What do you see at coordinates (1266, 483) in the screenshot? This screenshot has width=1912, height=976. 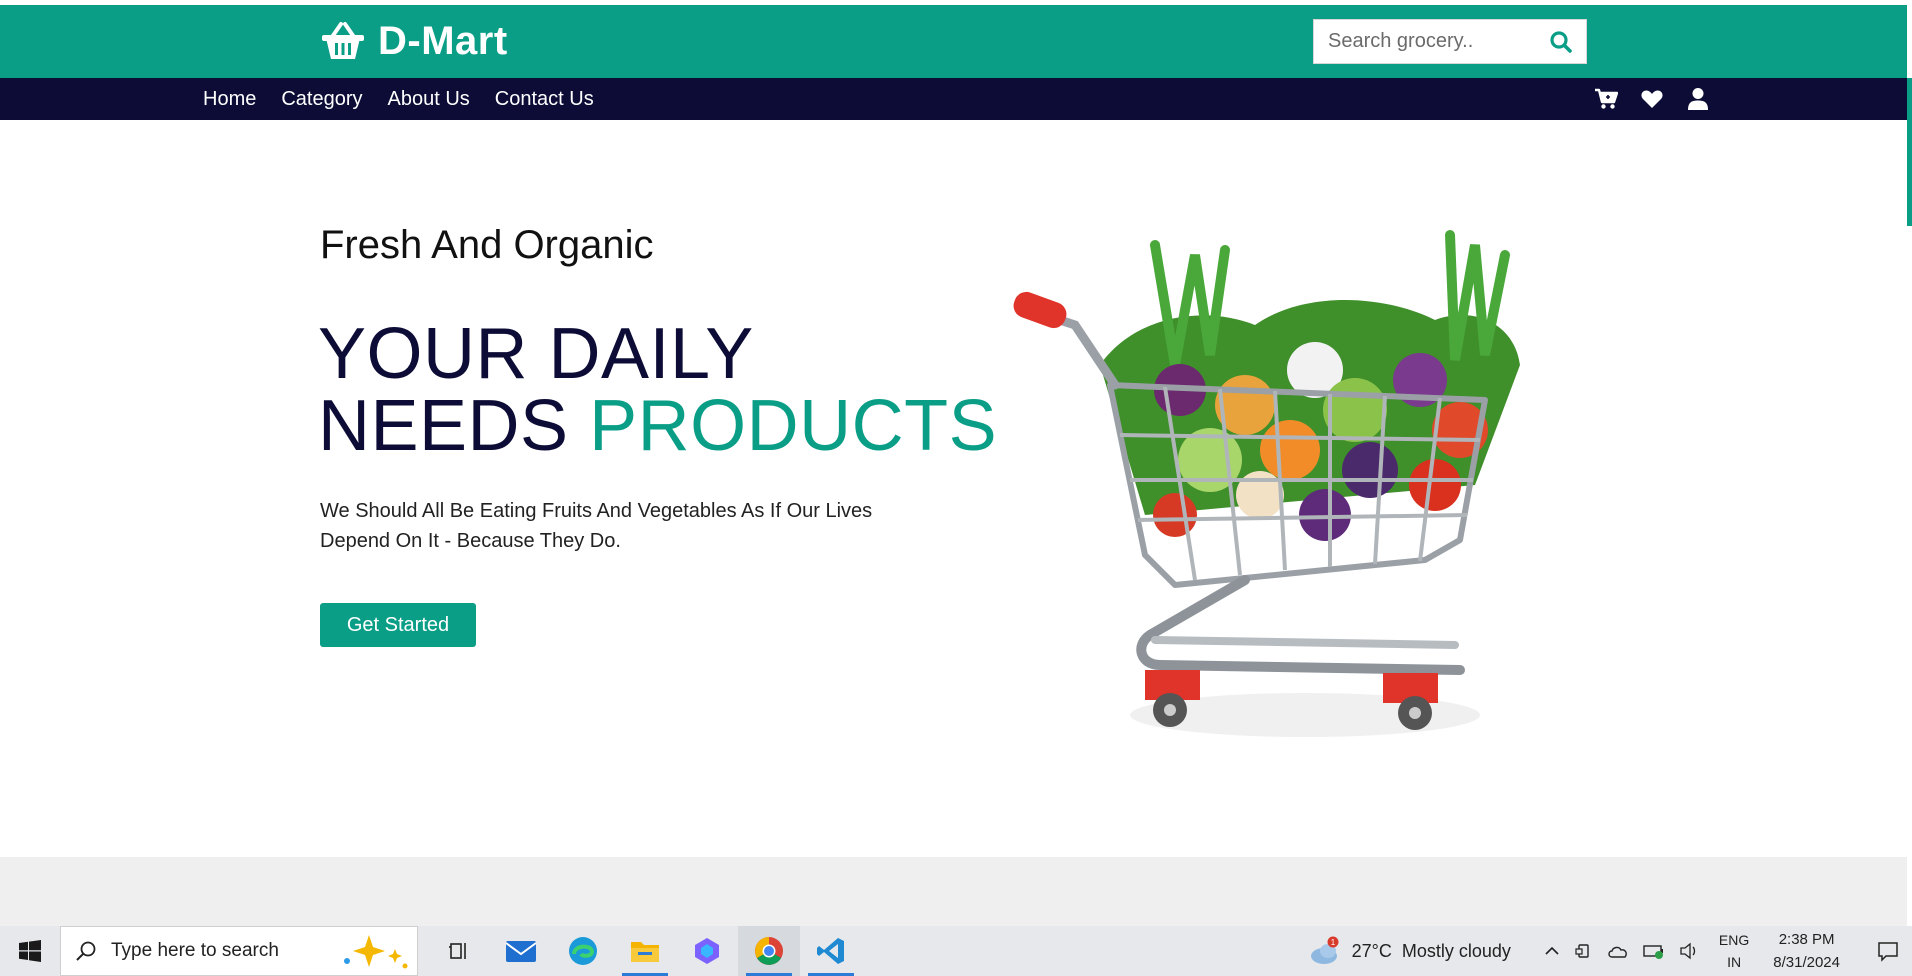 I see `shopping-cart-illustration` at bounding box center [1266, 483].